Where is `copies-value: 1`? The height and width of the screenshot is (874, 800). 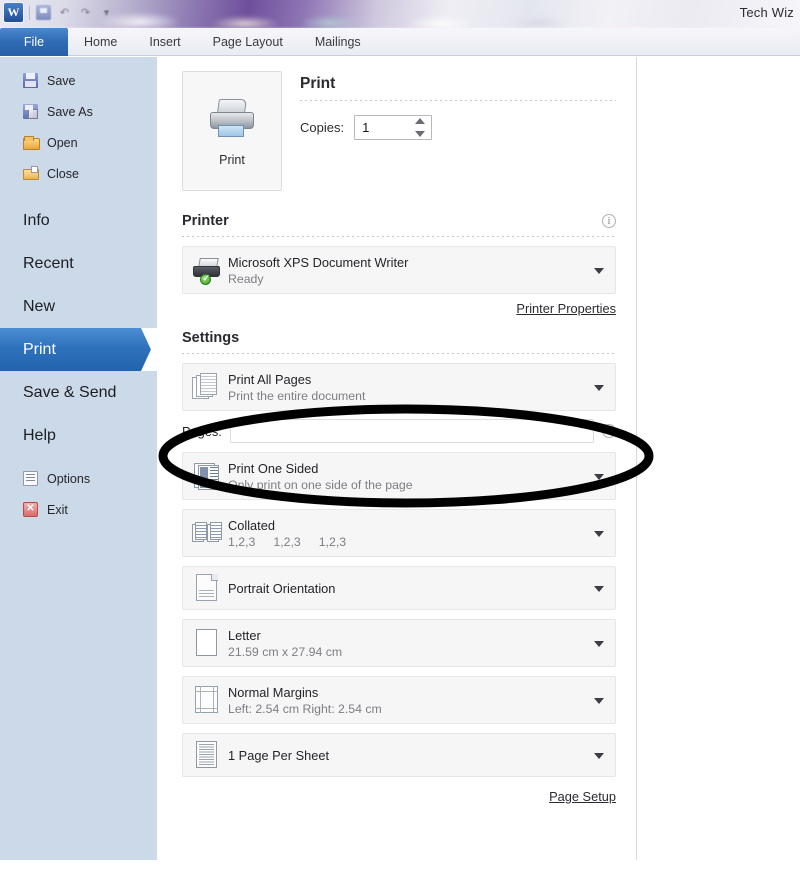
copies-value: 1 is located at coordinates (366, 127).